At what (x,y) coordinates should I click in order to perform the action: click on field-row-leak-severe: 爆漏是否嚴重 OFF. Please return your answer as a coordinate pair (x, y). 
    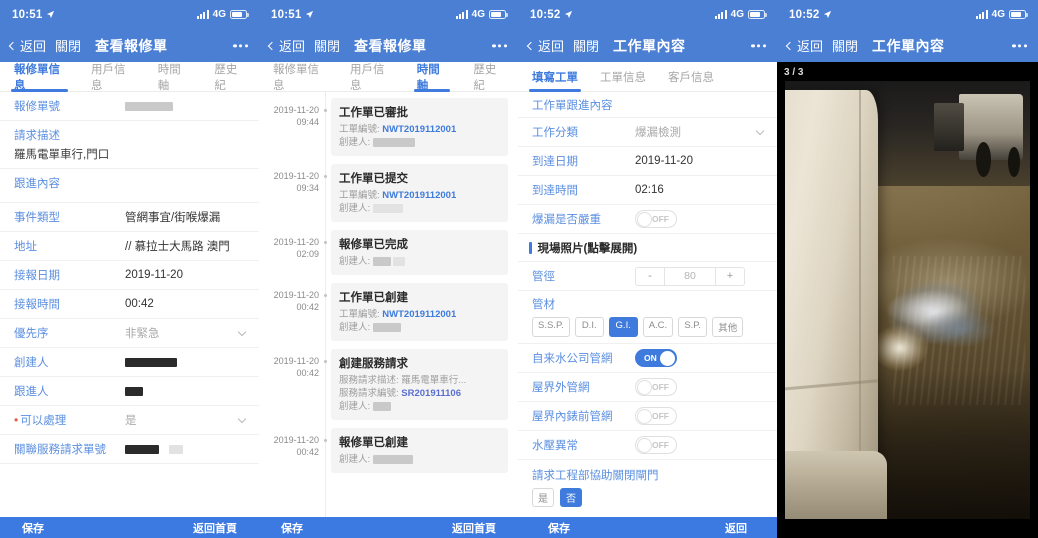
    Looking at the image, I should click on (647, 219).